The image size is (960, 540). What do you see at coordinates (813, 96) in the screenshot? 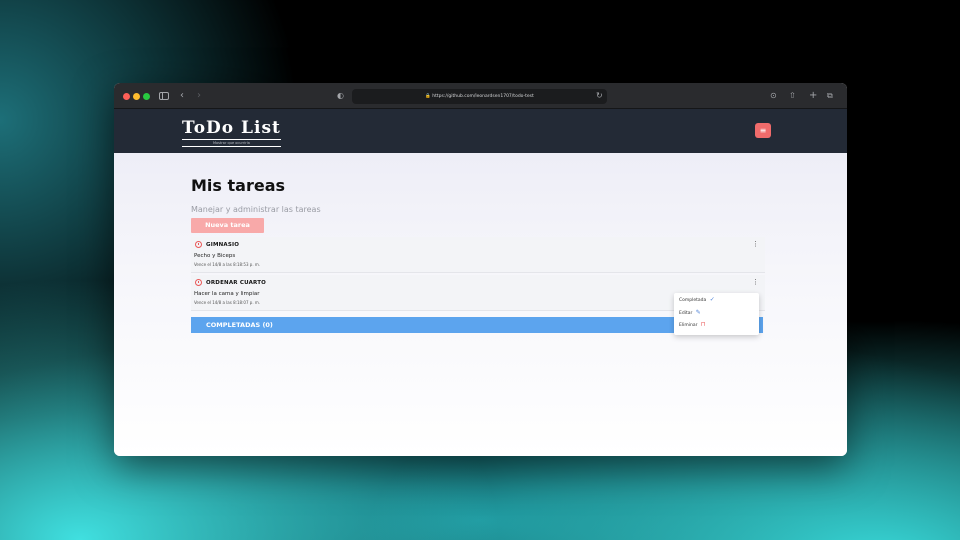
I see `new-tab-icon: +` at bounding box center [813, 96].